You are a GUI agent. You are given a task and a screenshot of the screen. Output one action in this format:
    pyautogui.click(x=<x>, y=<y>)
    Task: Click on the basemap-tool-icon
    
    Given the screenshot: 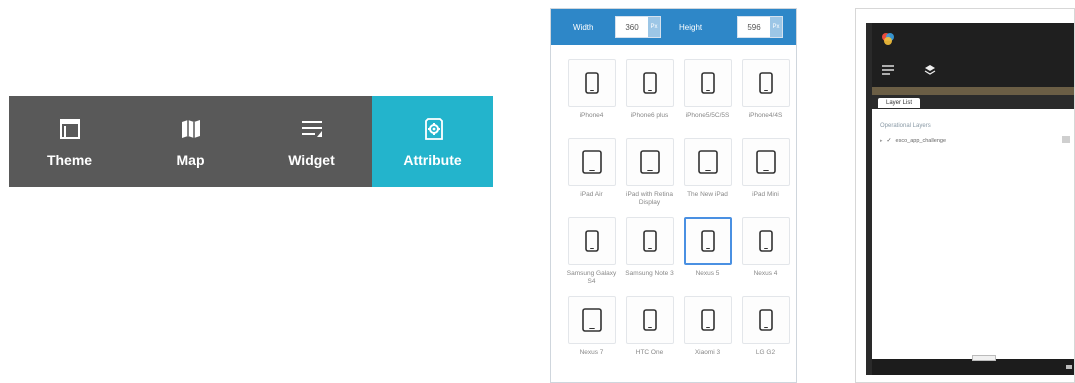 What is the action you would take?
    pyautogui.click(x=930, y=70)
    